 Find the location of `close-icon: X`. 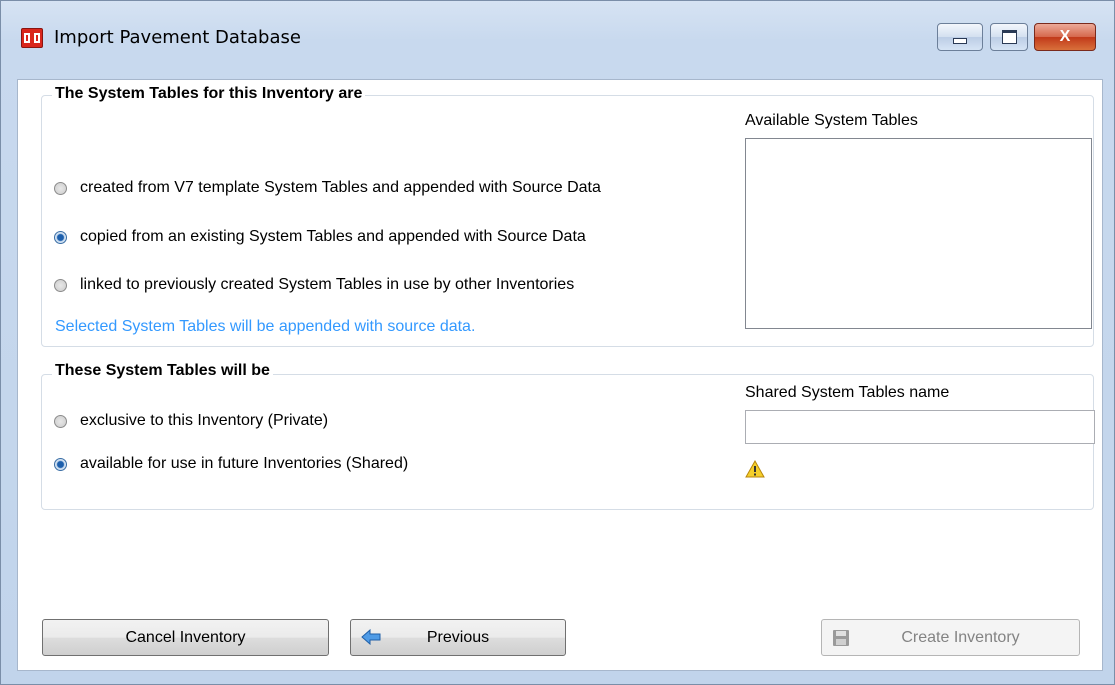

close-icon: X is located at coordinates (1065, 36).